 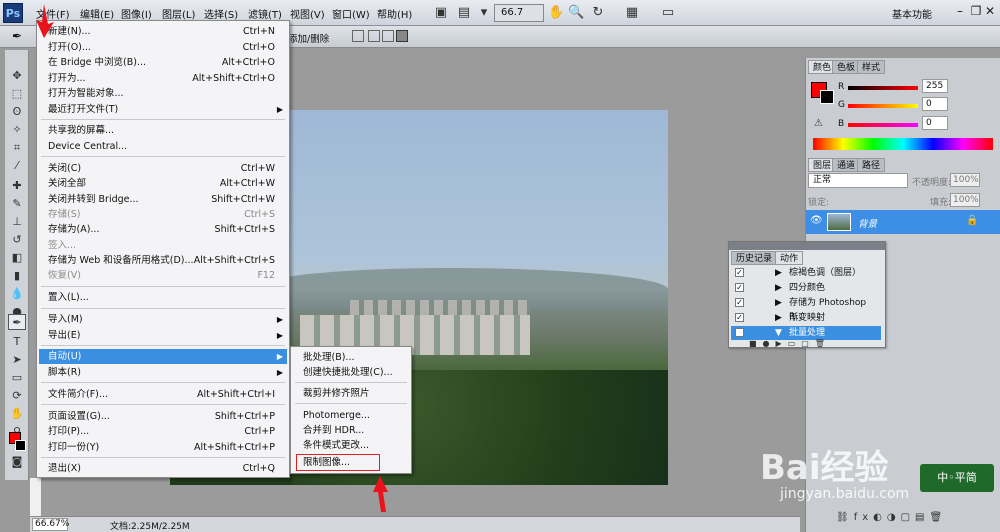 What do you see at coordinates (17, 342) in the screenshot?
I see `type-tool-icon: T` at bounding box center [17, 342].